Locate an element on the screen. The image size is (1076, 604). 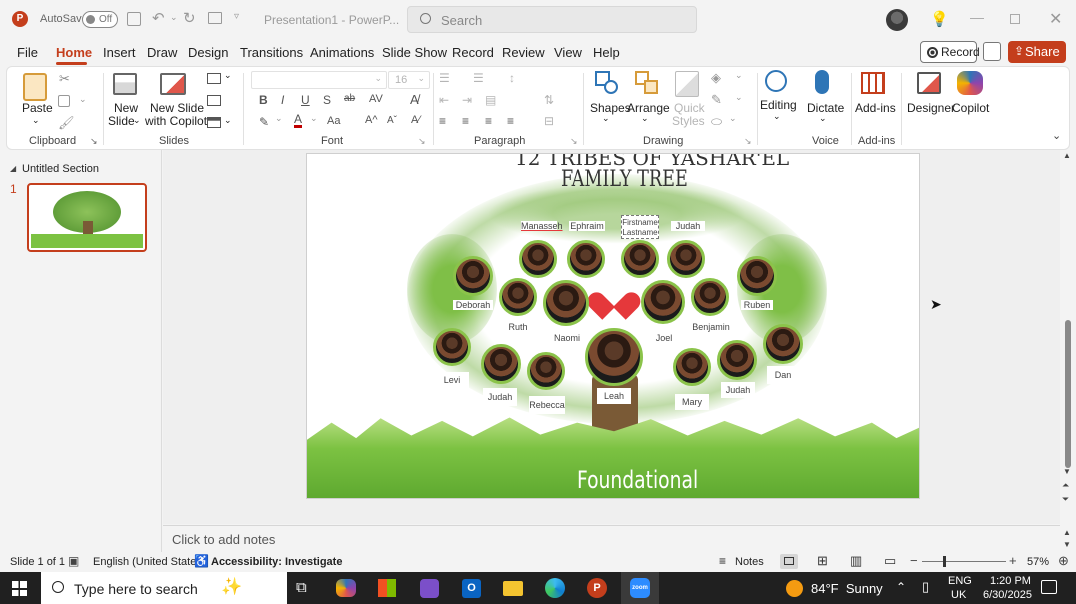
taskbar-copilot-icon is located at coordinates (346, 588).